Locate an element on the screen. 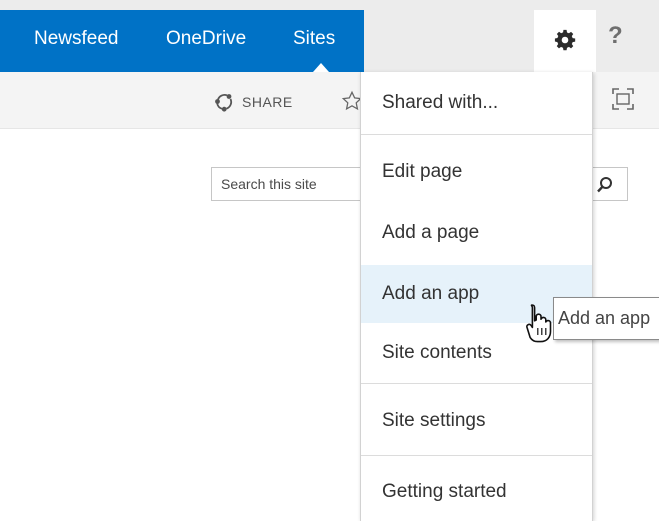  share-icon is located at coordinates (224, 102).